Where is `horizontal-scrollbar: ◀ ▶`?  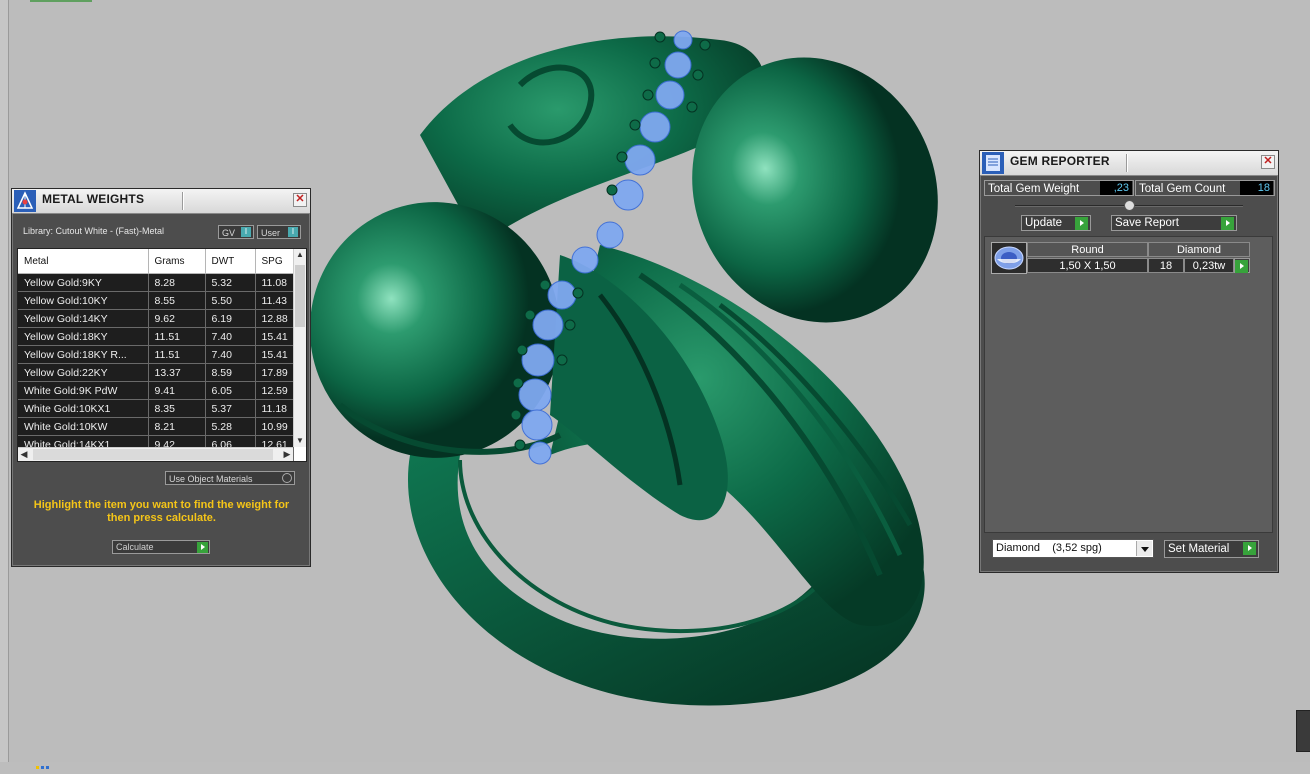
horizontal-scrollbar: ◀ ▶ is located at coordinates (155, 454).